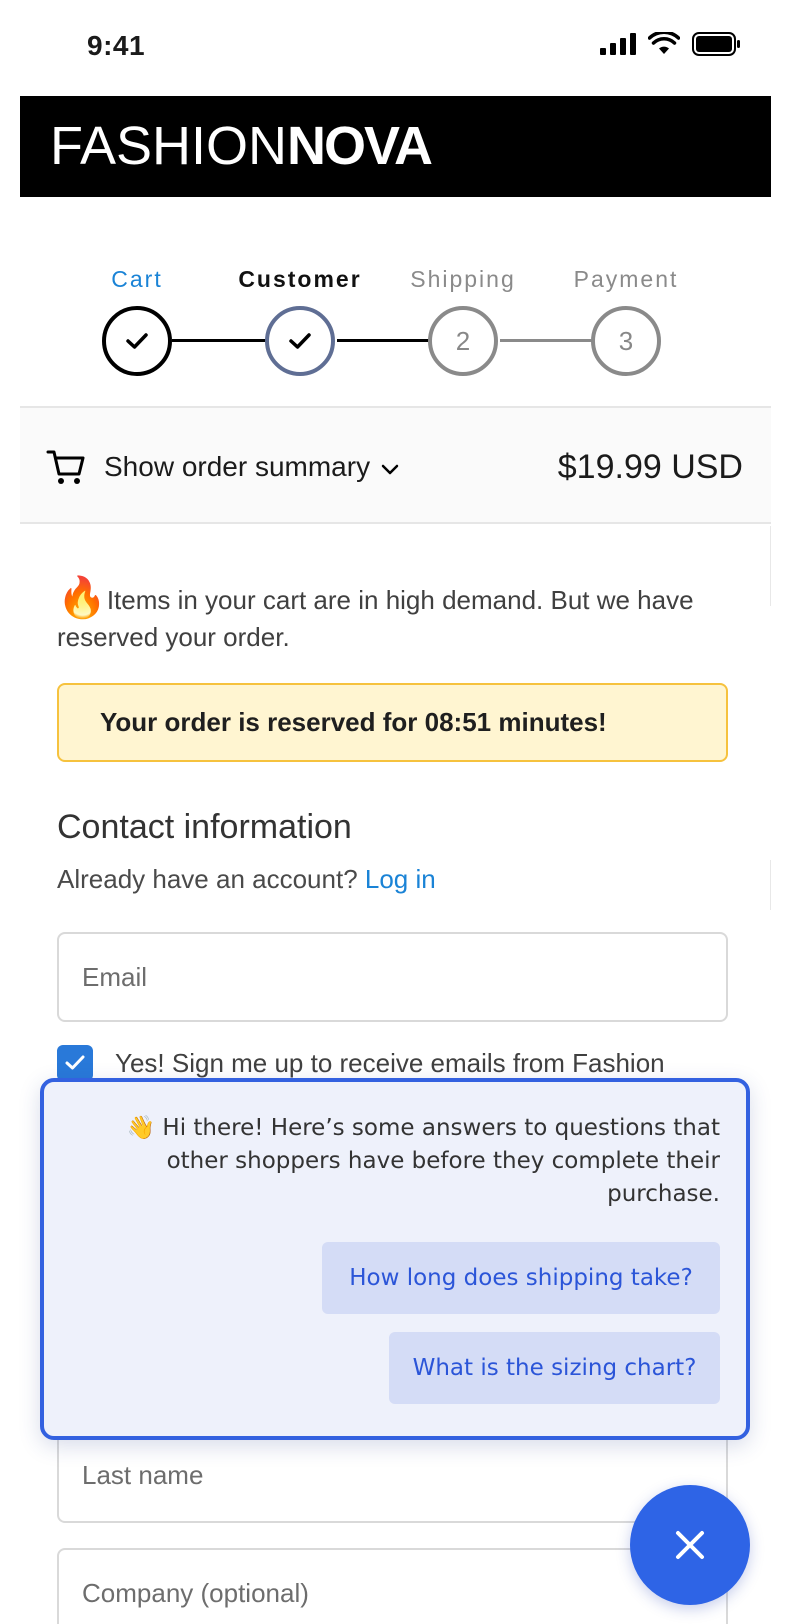 The image size is (790, 1624). What do you see at coordinates (618, 44) in the screenshot?
I see `cellular-signal-icon` at bounding box center [618, 44].